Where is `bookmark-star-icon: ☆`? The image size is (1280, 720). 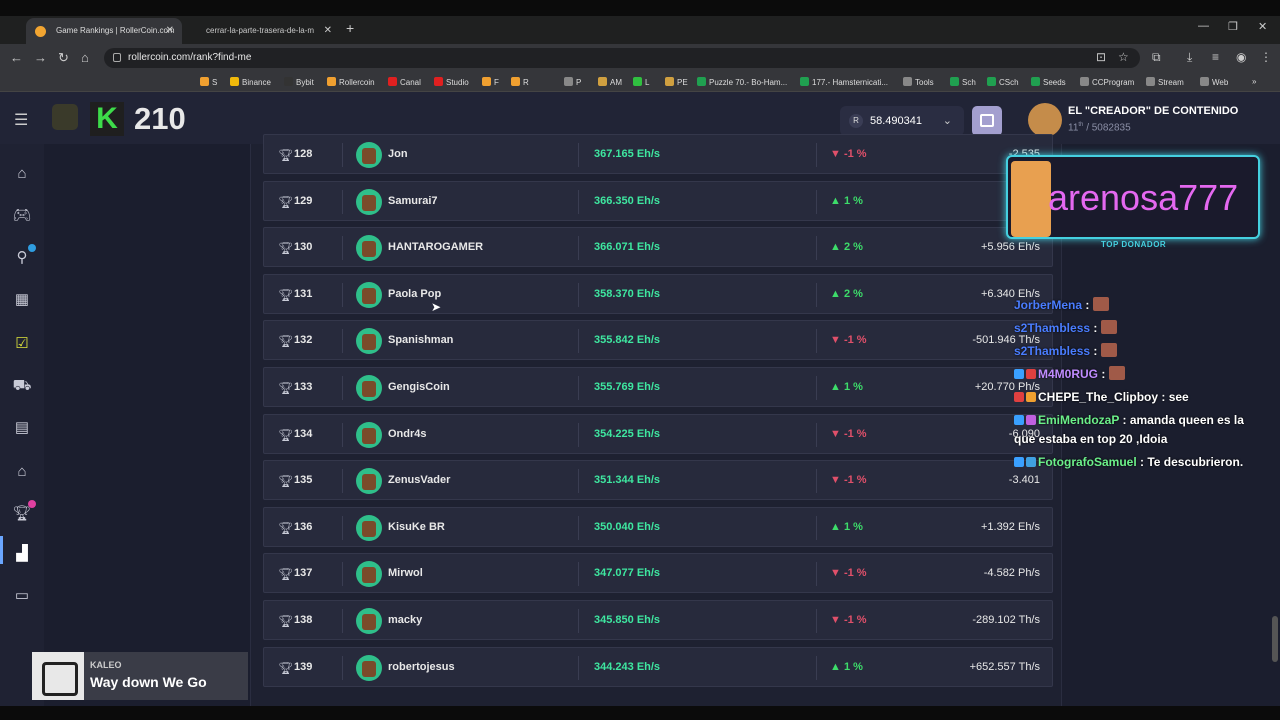
bookmark-star-icon: ☆ is located at coordinates (1123, 57).